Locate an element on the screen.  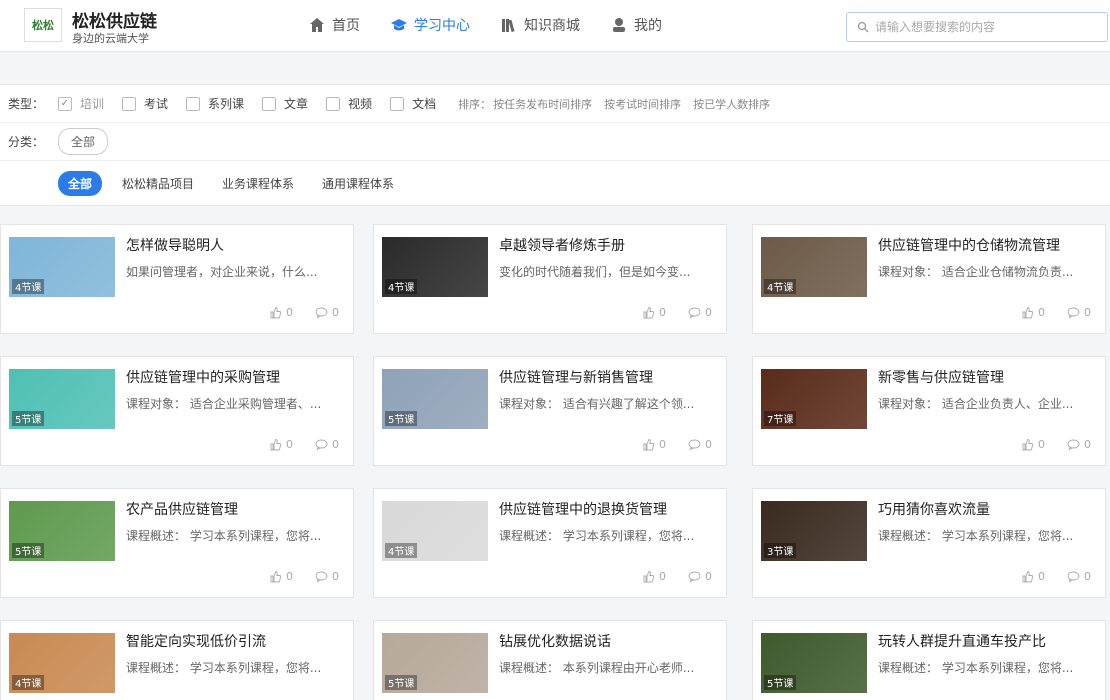
course-title: 新零售与供应链管理 is located at coordinates (941, 377).